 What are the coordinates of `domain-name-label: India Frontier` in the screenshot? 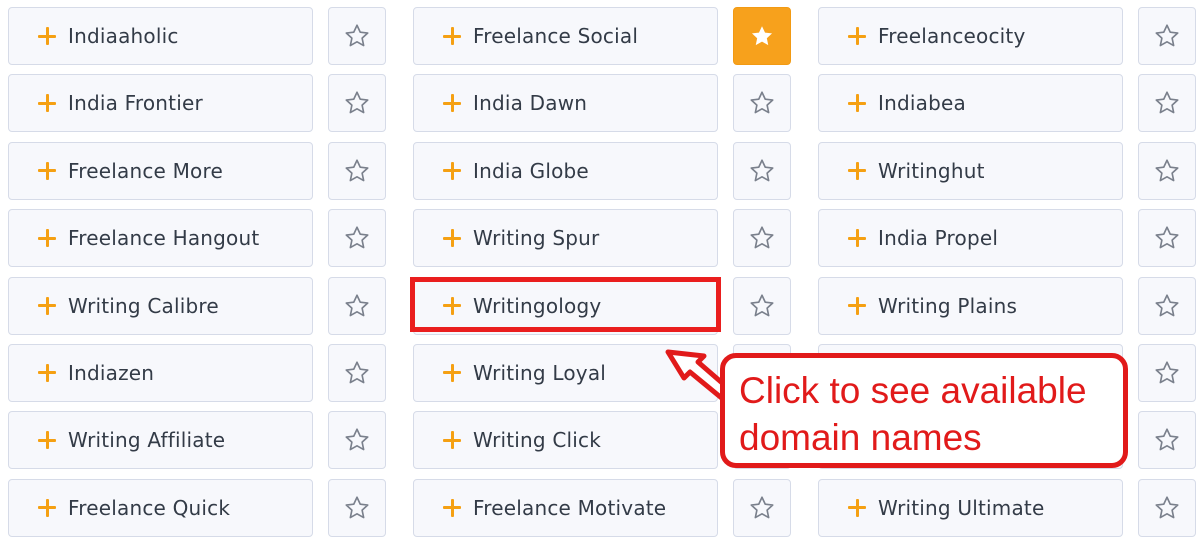 It's located at (135, 103).